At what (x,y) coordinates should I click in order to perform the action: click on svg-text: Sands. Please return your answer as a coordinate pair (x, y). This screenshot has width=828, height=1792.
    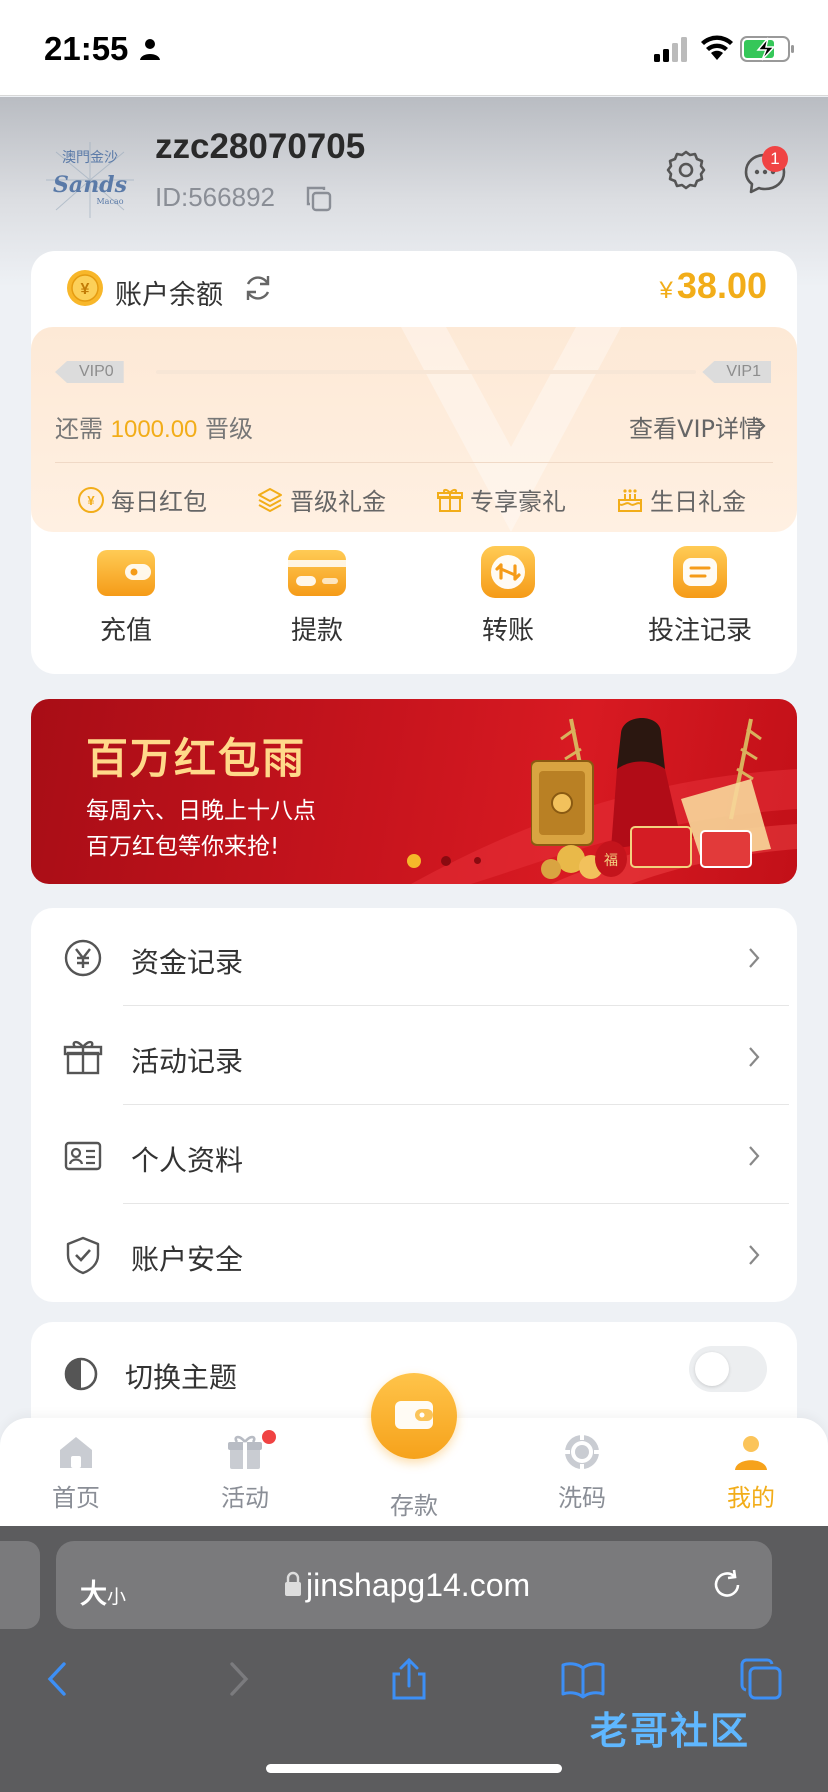
    Looking at the image, I should click on (90, 185).